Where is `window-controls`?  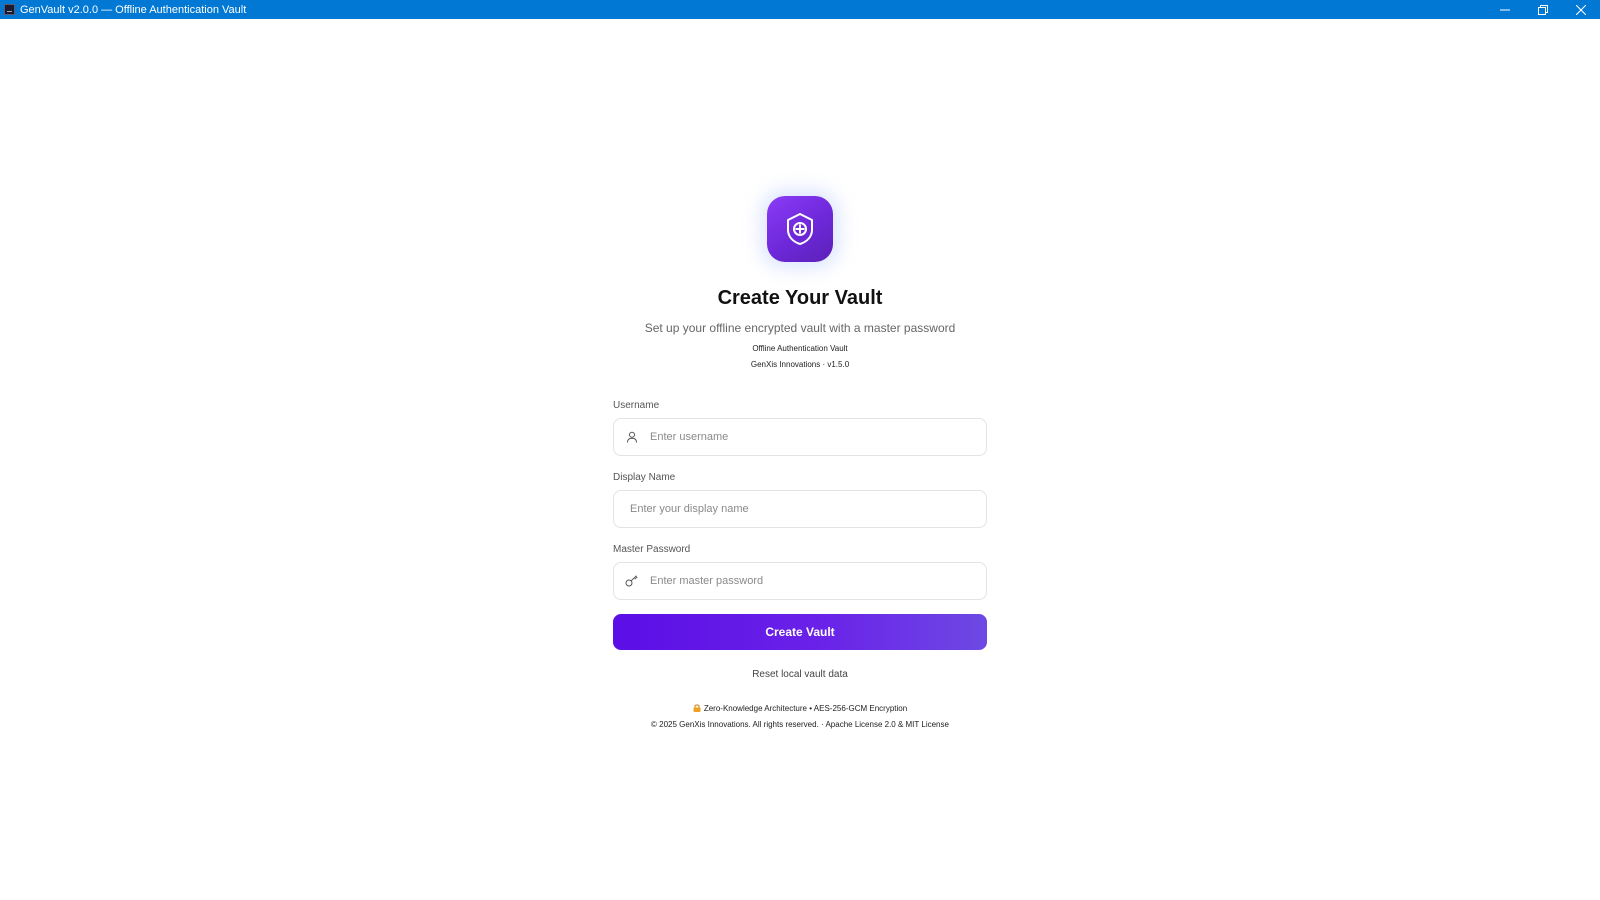
window-controls is located at coordinates (1543, 9).